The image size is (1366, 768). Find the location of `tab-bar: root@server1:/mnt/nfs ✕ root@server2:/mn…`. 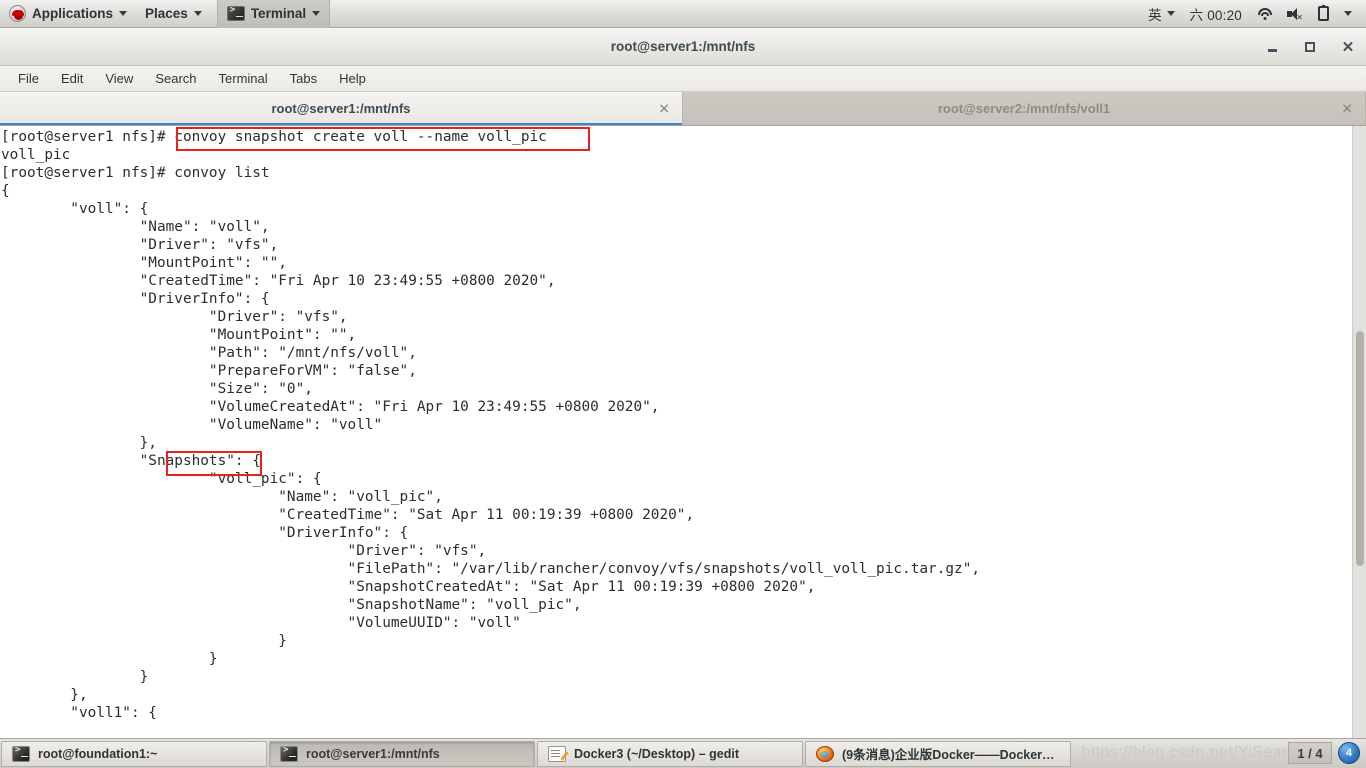

tab-bar: root@server1:/mnt/nfs ✕ root@server2:/mn… is located at coordinates (683, 109).